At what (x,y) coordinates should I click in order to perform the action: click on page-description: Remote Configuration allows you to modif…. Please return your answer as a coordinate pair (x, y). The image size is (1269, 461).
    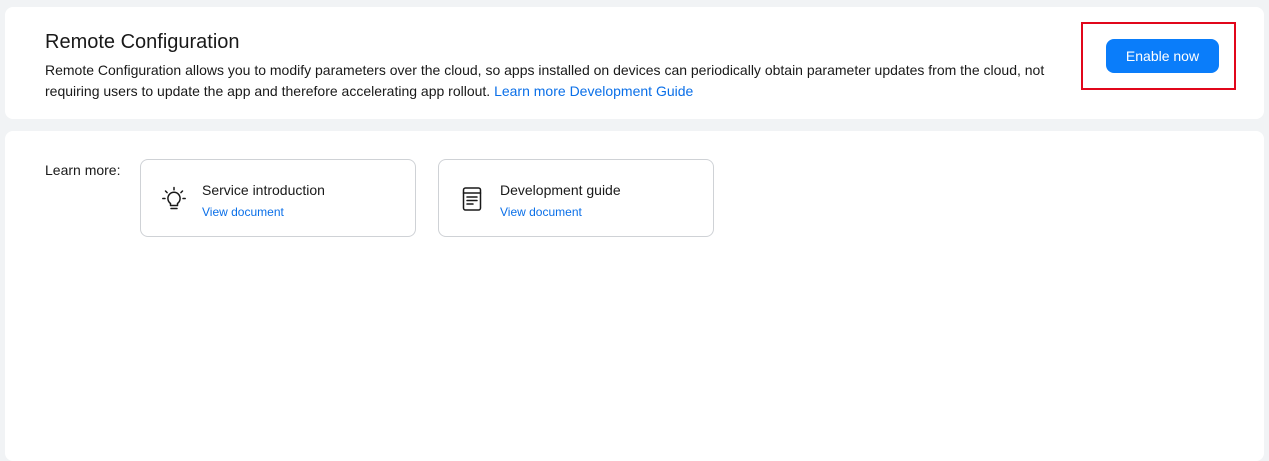
    Looking at the image, I should click on (550, 81).